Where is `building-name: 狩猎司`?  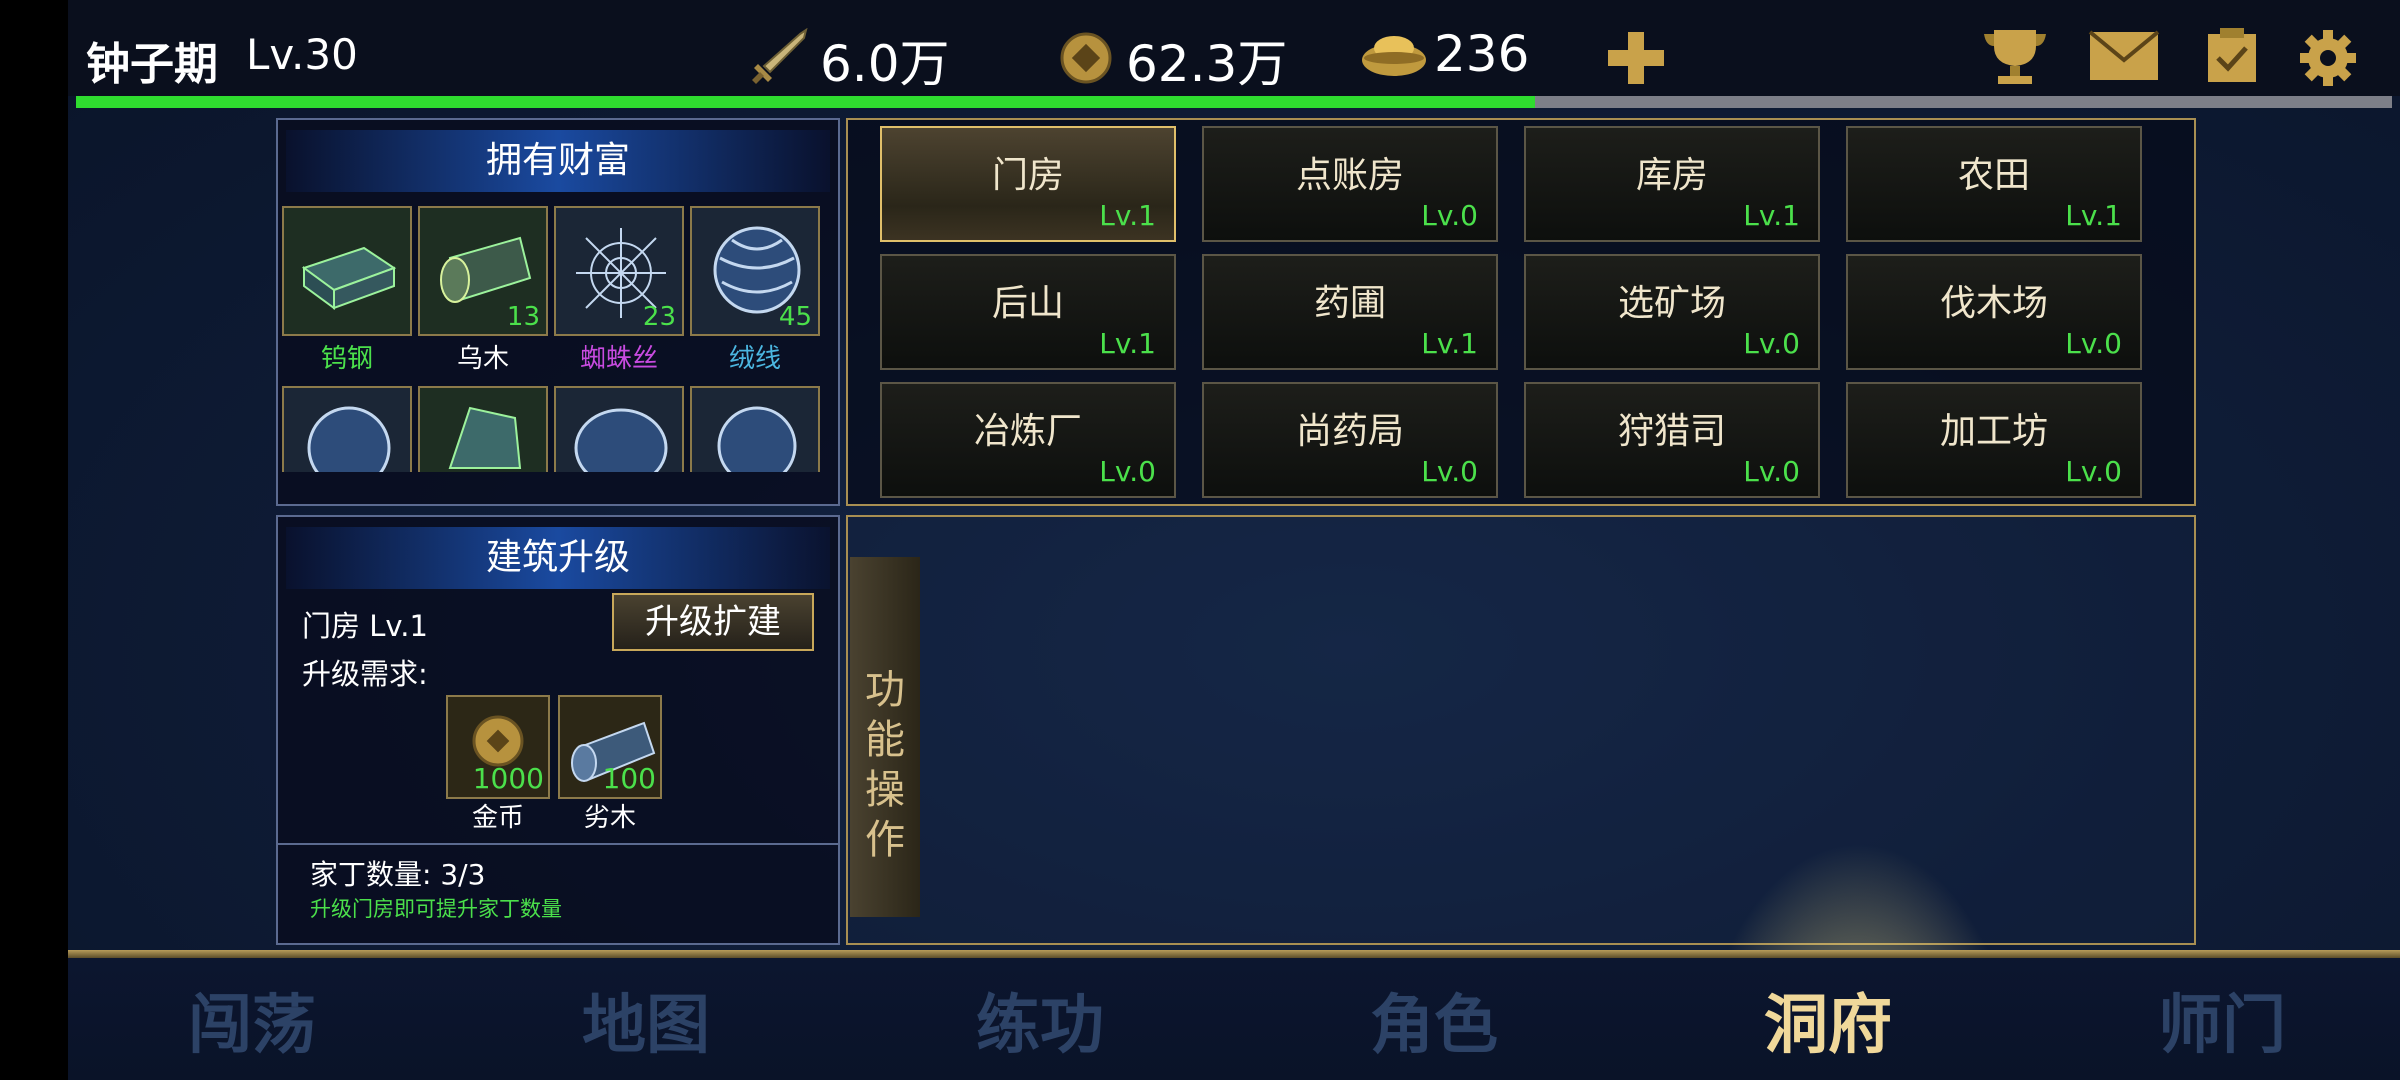 building-name: 狩猎司 is located at coordinates (1671, 431).